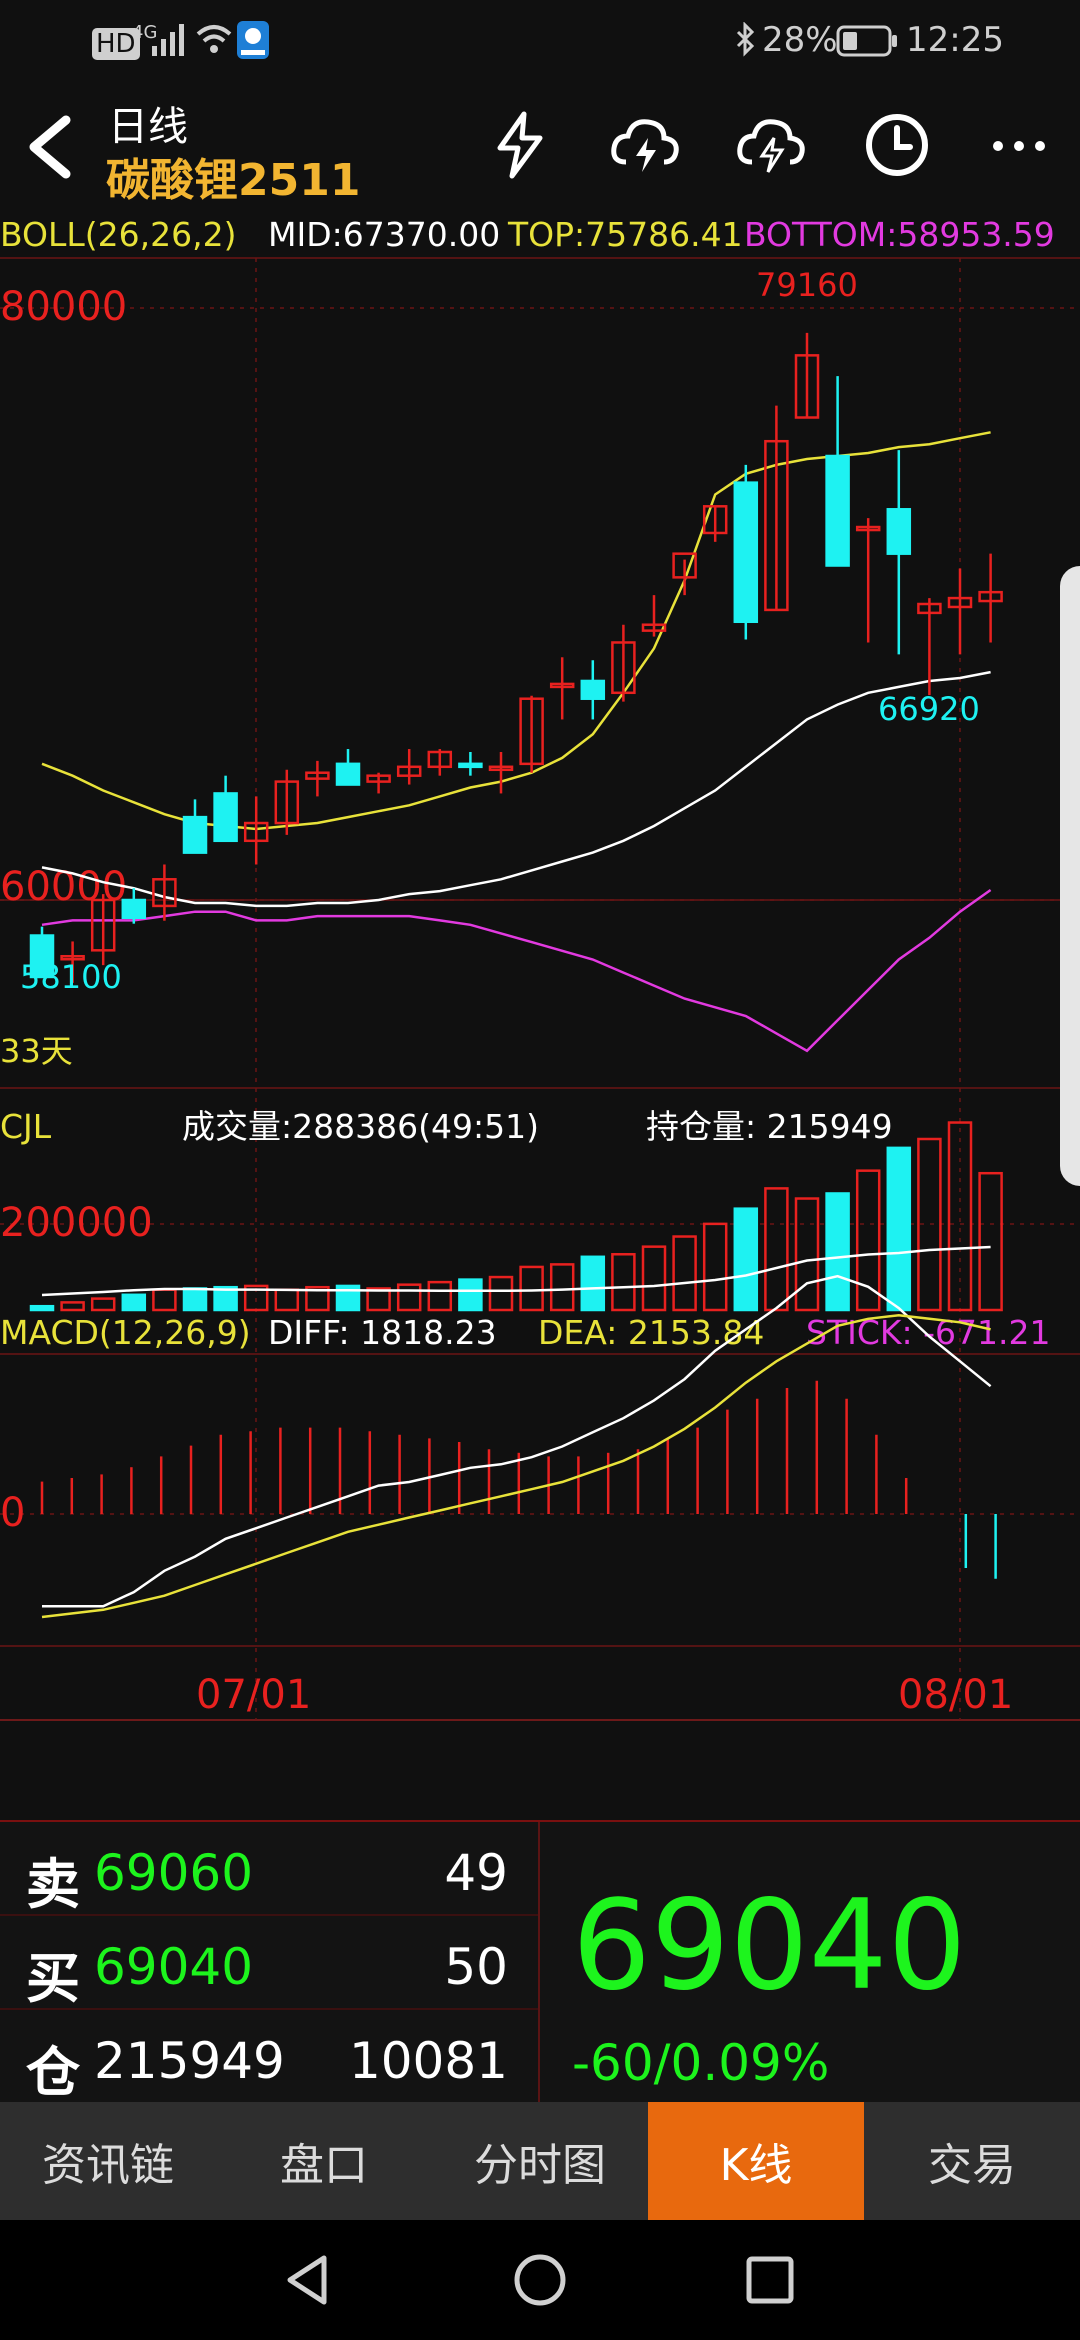 The width and height of the screenshot is (1080, 2340). What do you see at coordinates (756, 2161) in the screenshot?
I see `tab-kline: K线` at bounding box center [756, 2161].